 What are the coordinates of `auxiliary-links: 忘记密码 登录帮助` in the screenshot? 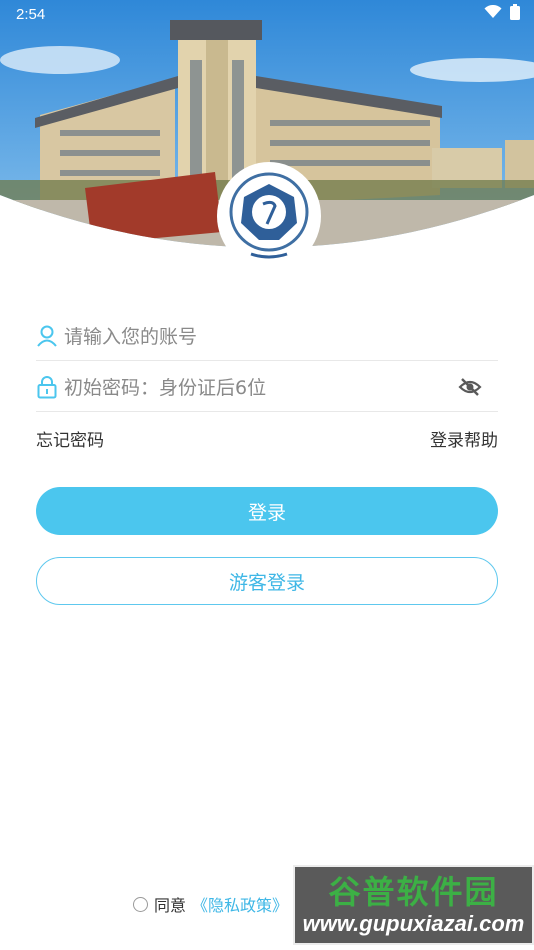 It's located at (267, 438).